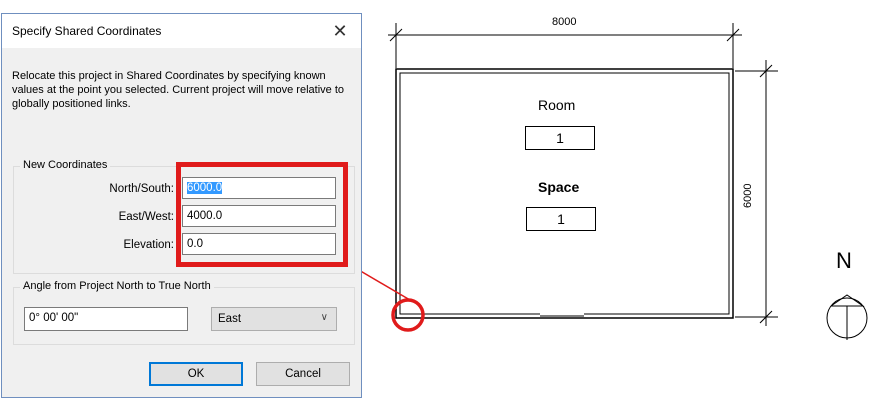 The image size is (869, 399). What do you see at coordinates (557, 105) in the screenshot?
I see `room-label: Room` at bounding box center [557, 105].